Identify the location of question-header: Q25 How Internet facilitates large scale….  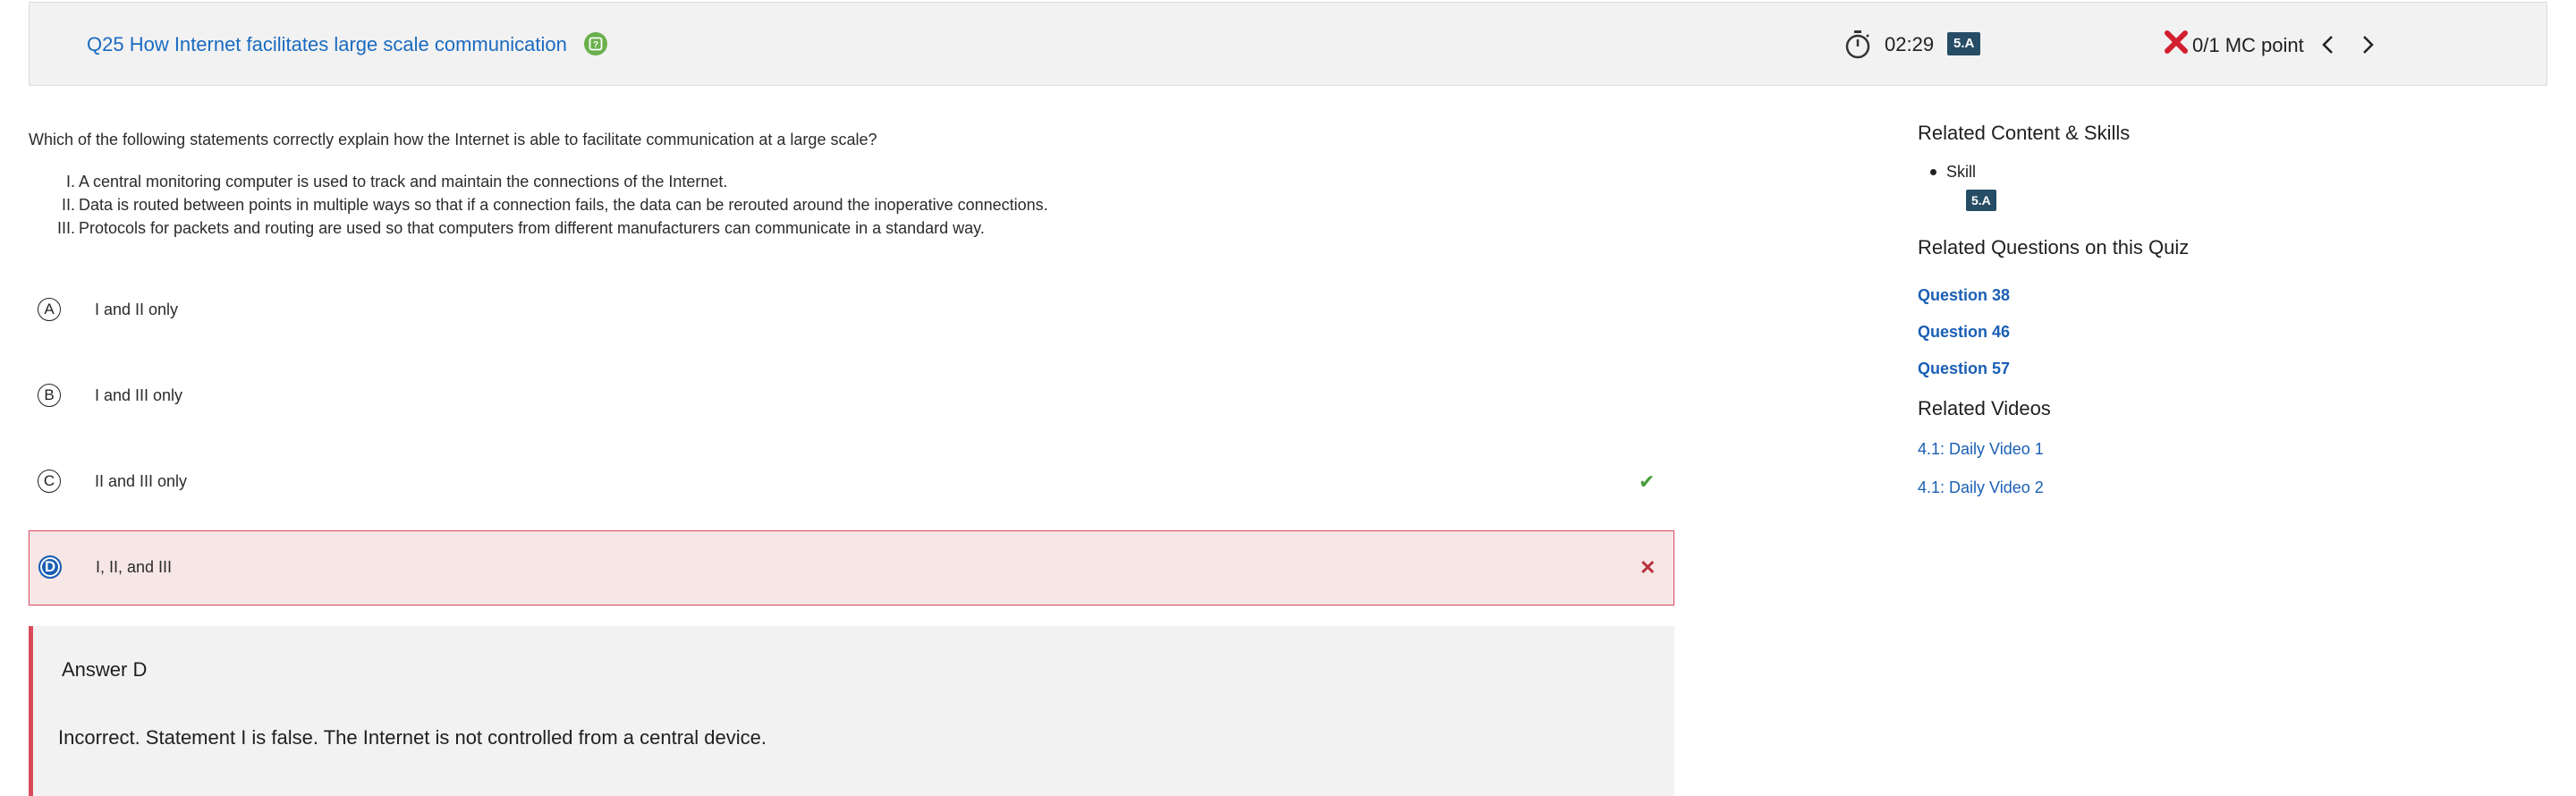
(1288, 44).